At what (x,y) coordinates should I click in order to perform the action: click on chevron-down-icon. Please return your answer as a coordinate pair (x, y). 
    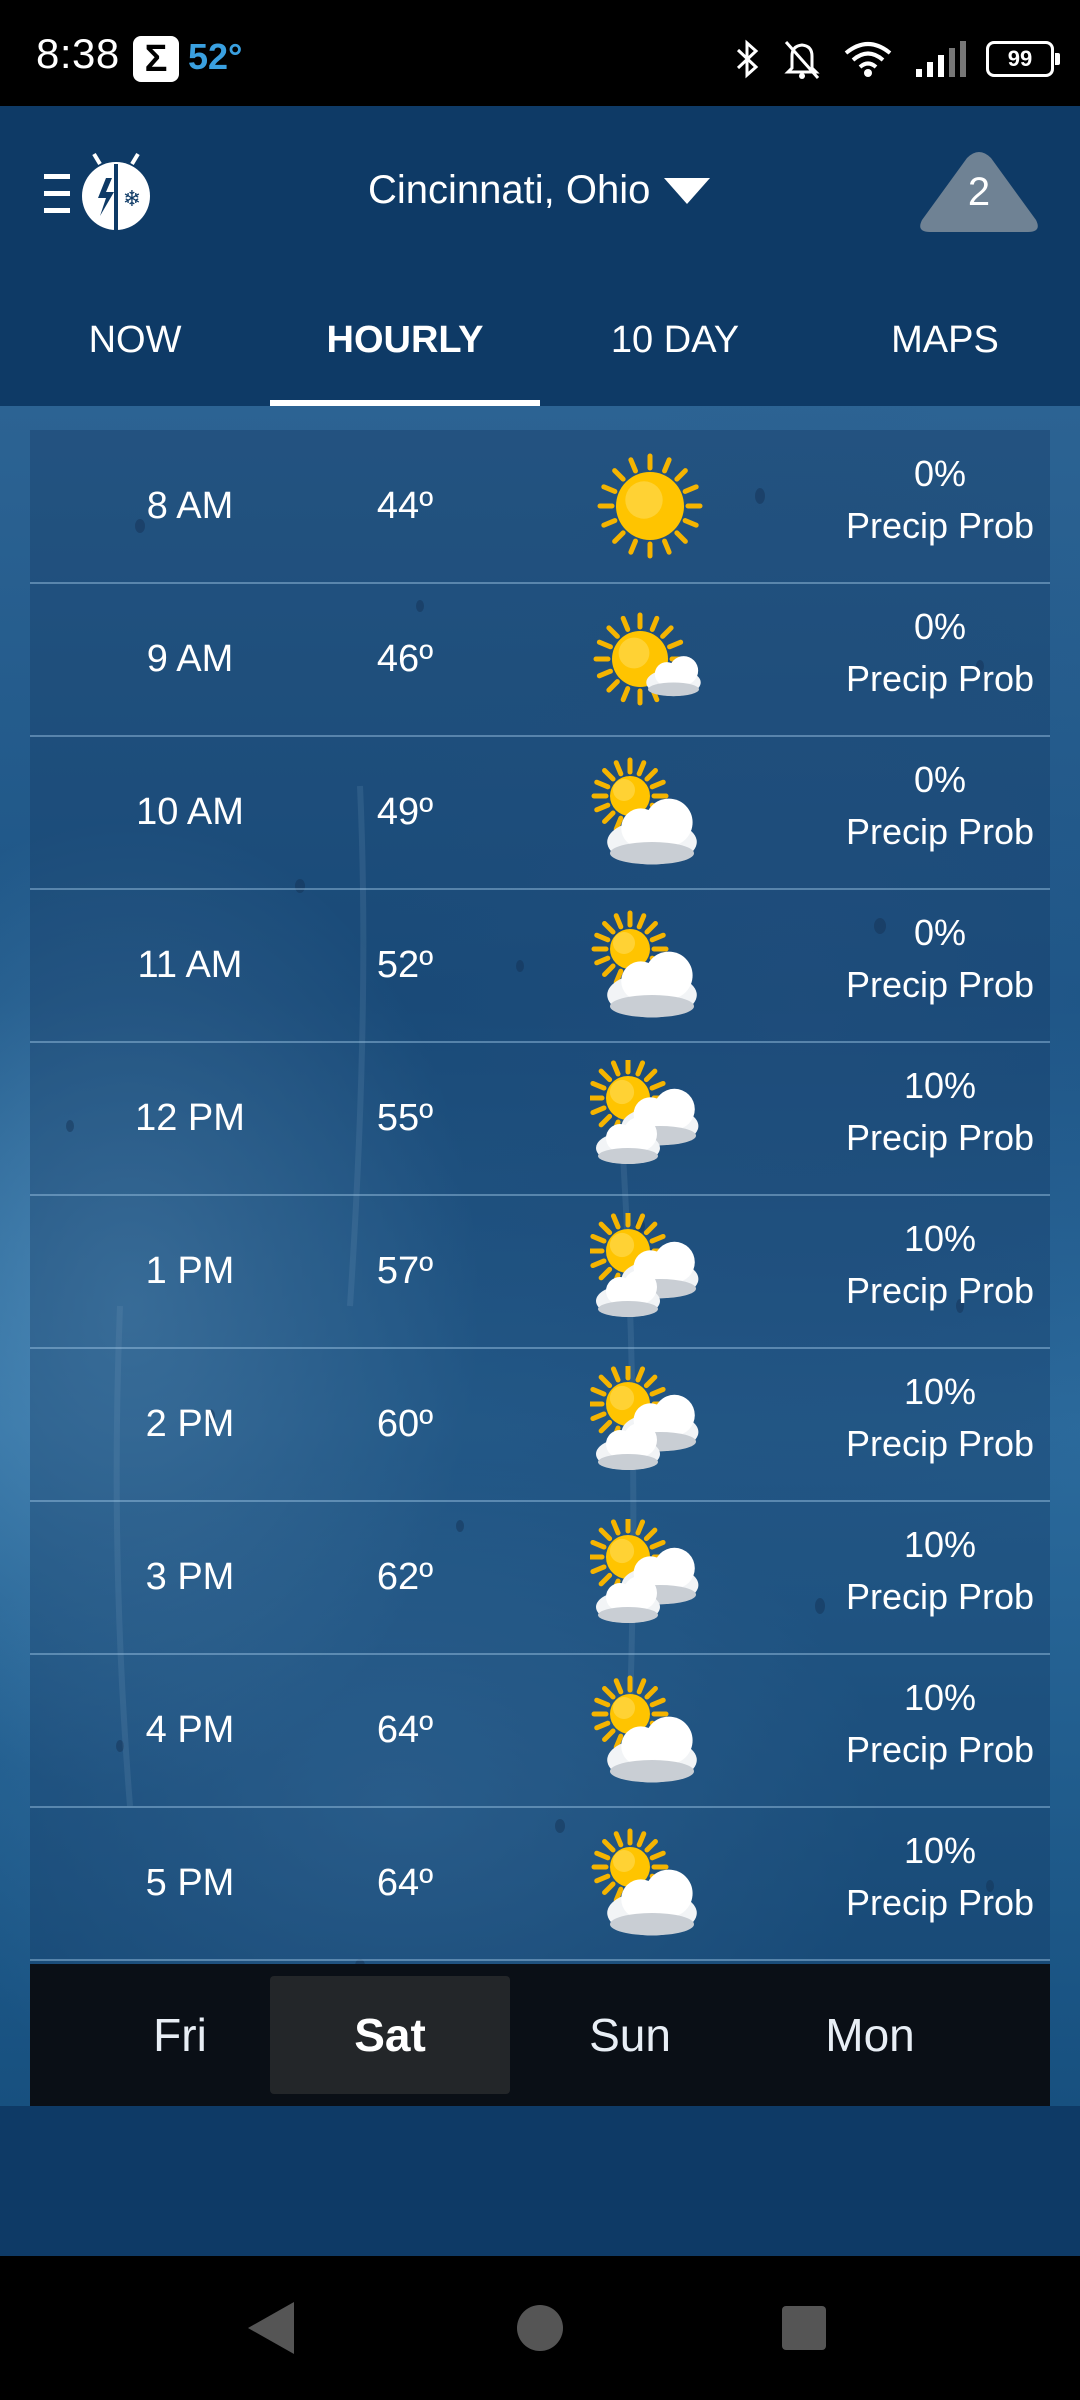
    Looking at the image, I should click on (687, 190).